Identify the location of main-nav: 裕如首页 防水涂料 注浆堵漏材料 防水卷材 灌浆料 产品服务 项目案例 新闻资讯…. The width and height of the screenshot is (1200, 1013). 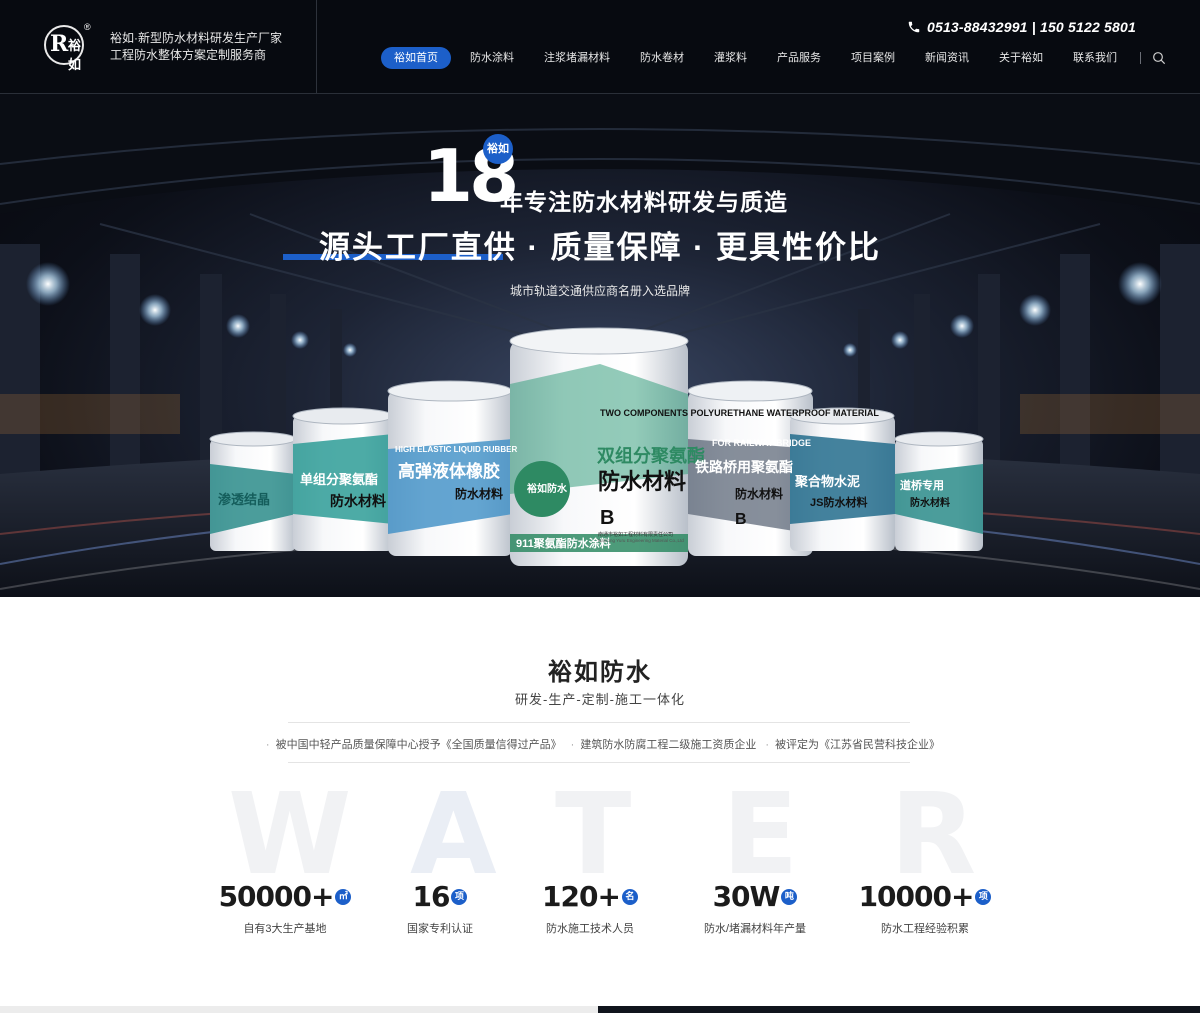
(774, 58).